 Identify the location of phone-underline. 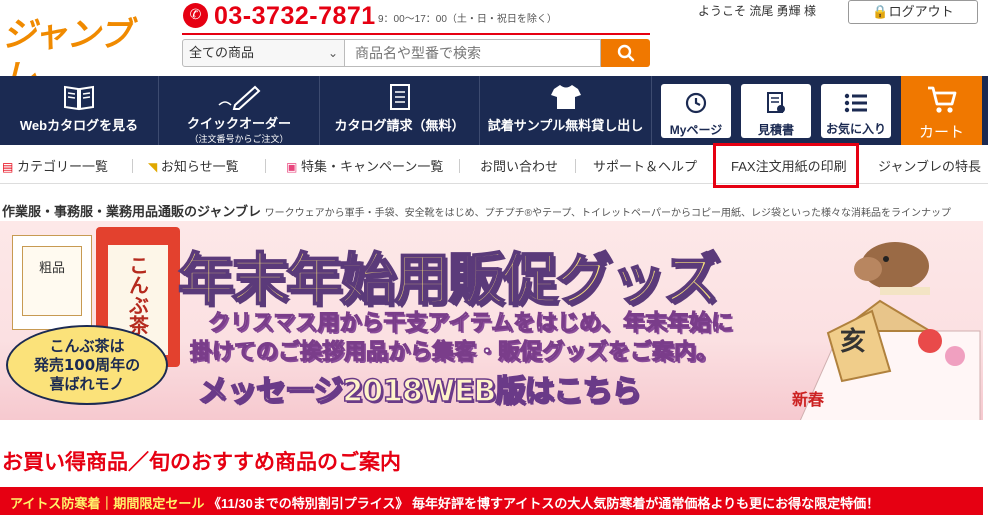
(416, 34).